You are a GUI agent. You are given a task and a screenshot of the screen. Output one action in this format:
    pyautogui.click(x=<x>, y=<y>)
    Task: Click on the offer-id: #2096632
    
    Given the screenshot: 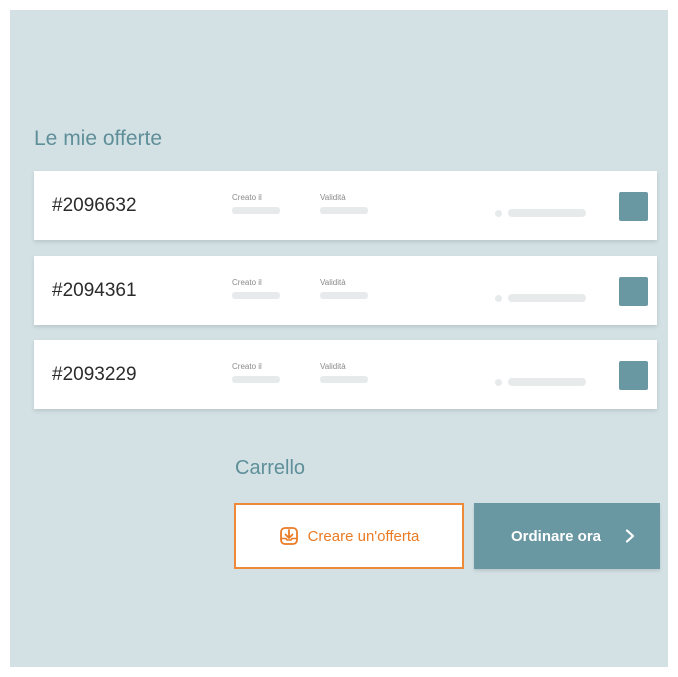 What is the action you would take?
    pyautogui.click(x=94, y=205)
    